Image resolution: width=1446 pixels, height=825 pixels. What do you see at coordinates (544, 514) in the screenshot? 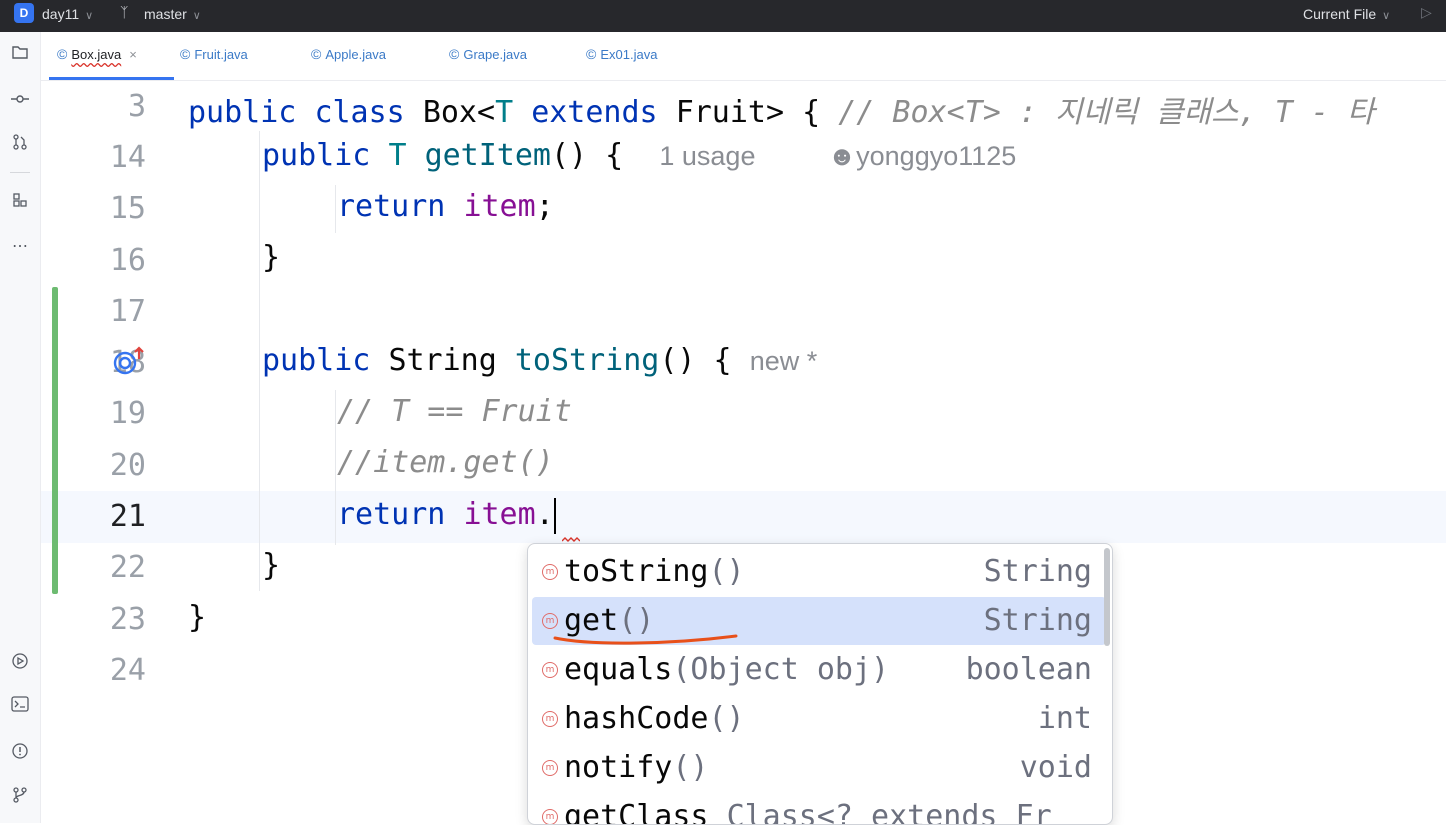
I see `code-token: .` at bounding box center [544, 514].